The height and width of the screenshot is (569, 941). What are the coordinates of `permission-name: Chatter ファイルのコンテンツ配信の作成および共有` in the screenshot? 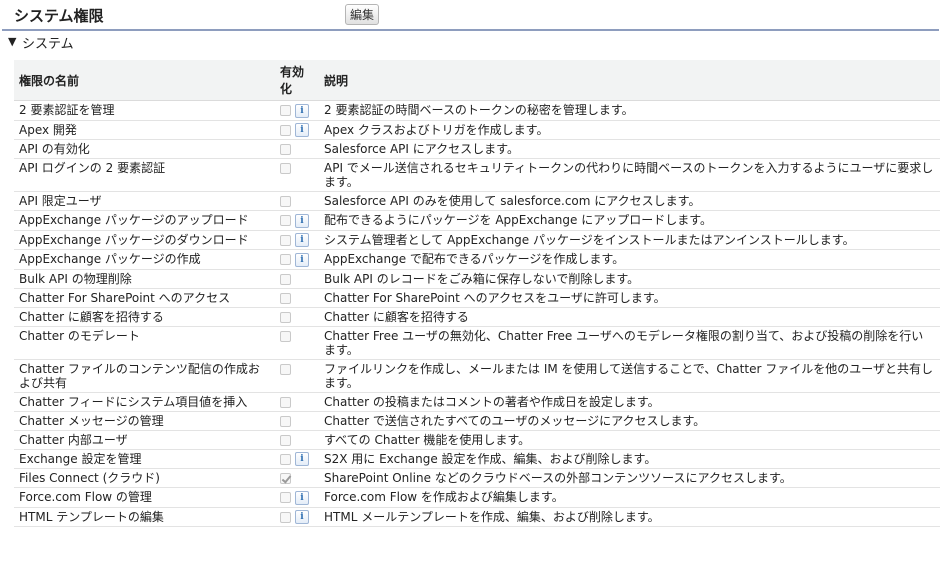 It's located at (144, 376).